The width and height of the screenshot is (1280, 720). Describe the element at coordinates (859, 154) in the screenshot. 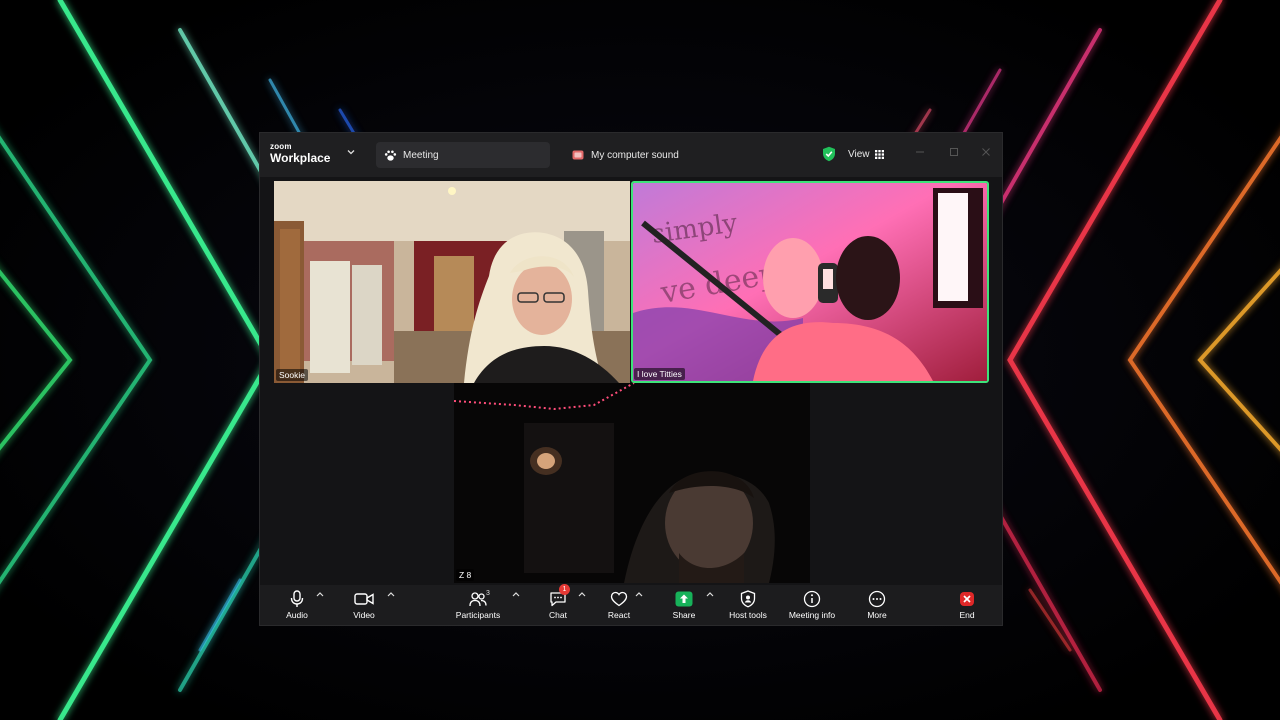

I see `view-label: View` at that location.